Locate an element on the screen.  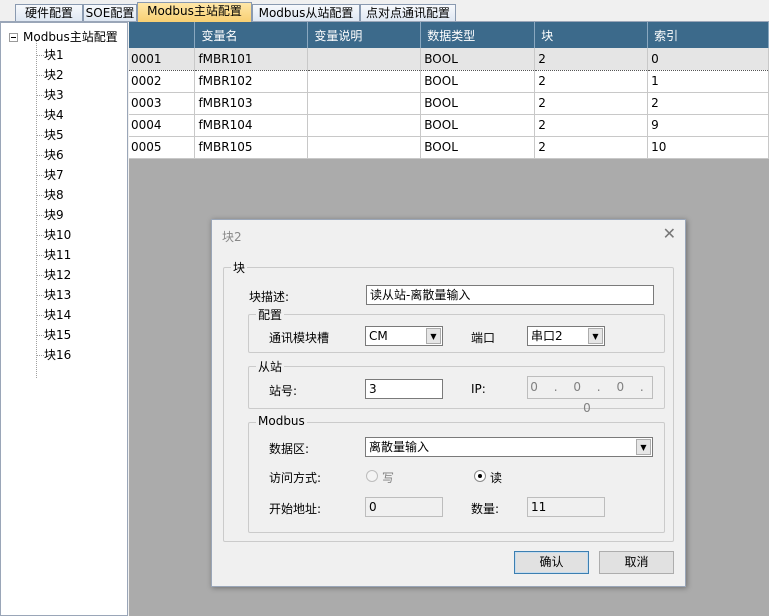
tree-item-block: 块6 is located at coordinates (50, 155).